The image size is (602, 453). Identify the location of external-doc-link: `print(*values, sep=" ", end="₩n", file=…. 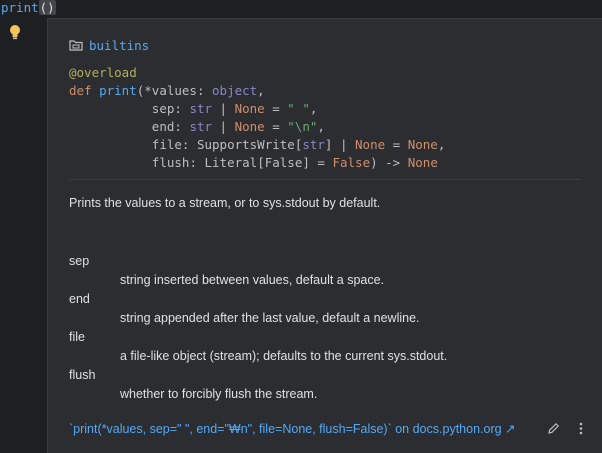
(292, 428).